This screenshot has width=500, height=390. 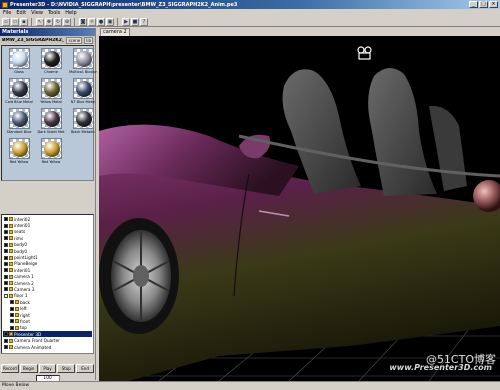 I want to click on minimize-button: _, so click(x=473, y=4).